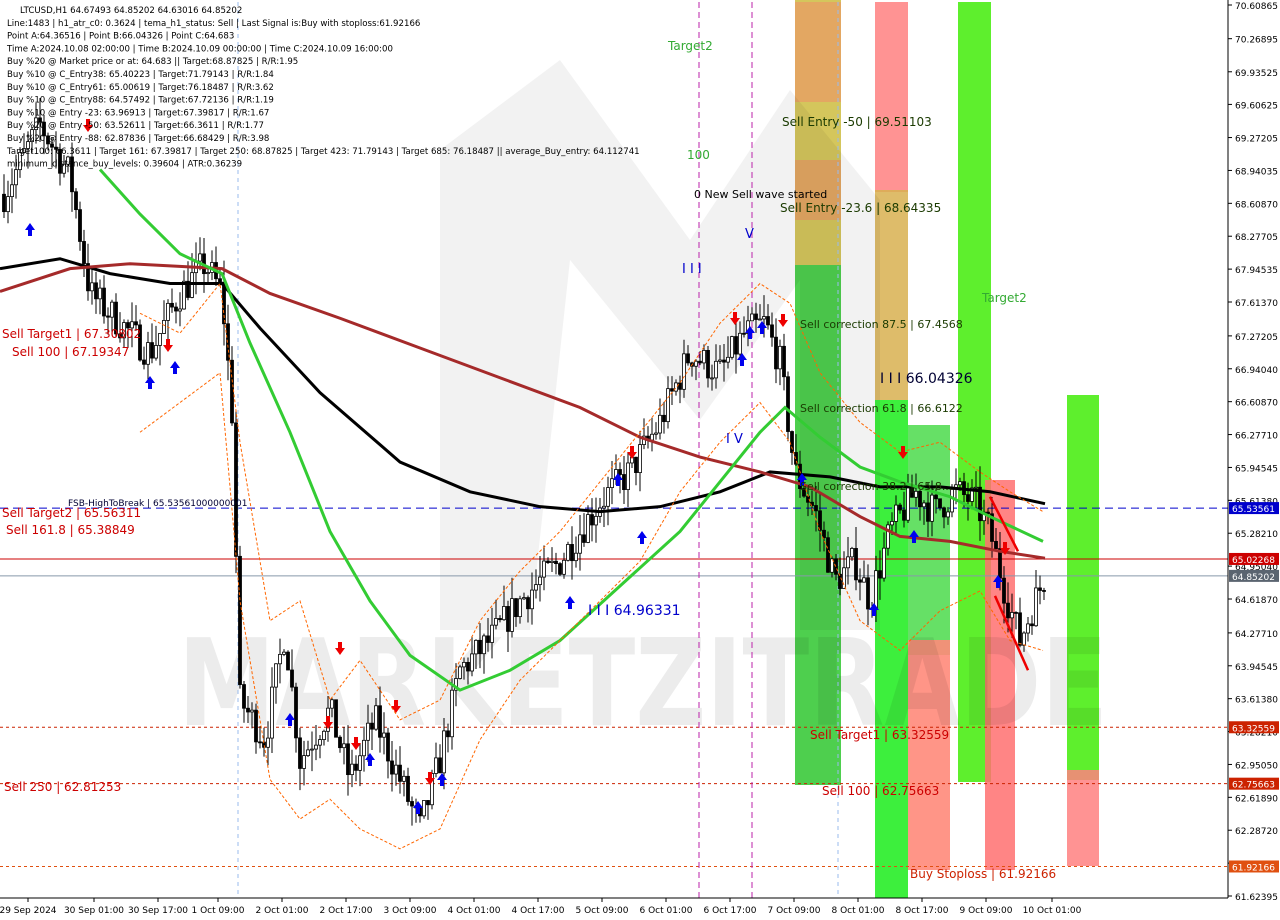 The image size is (1280, 920). I want to click on time-tick-label: 4 Oct 01:00, so click(474, 911).